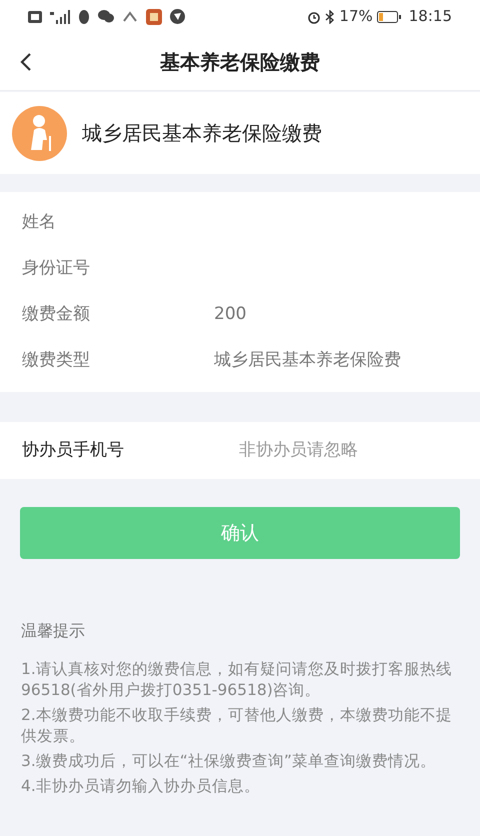 The image size is (480, 836). I want to click on page-title: 基本养老保险缴费, so click(240, 62).